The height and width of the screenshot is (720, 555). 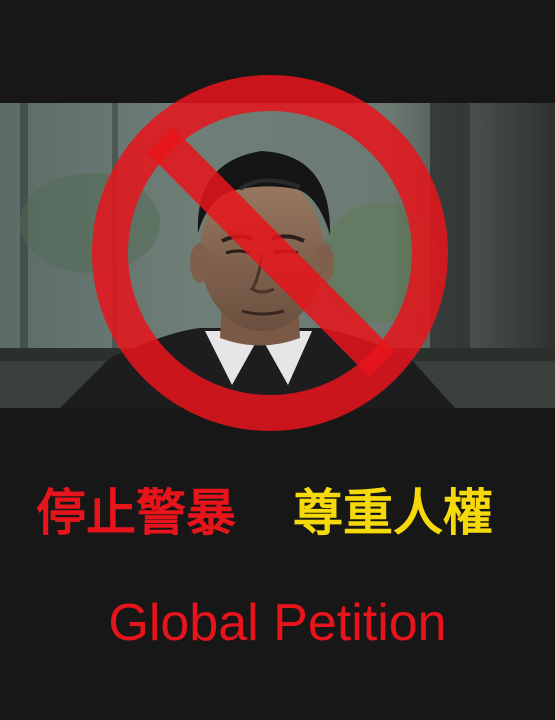 What do you see at coordinates (136, 513) in the screenshot?
I see `slogan-stop-police-violence: 停止警暴` at bounding box center [136, 513].